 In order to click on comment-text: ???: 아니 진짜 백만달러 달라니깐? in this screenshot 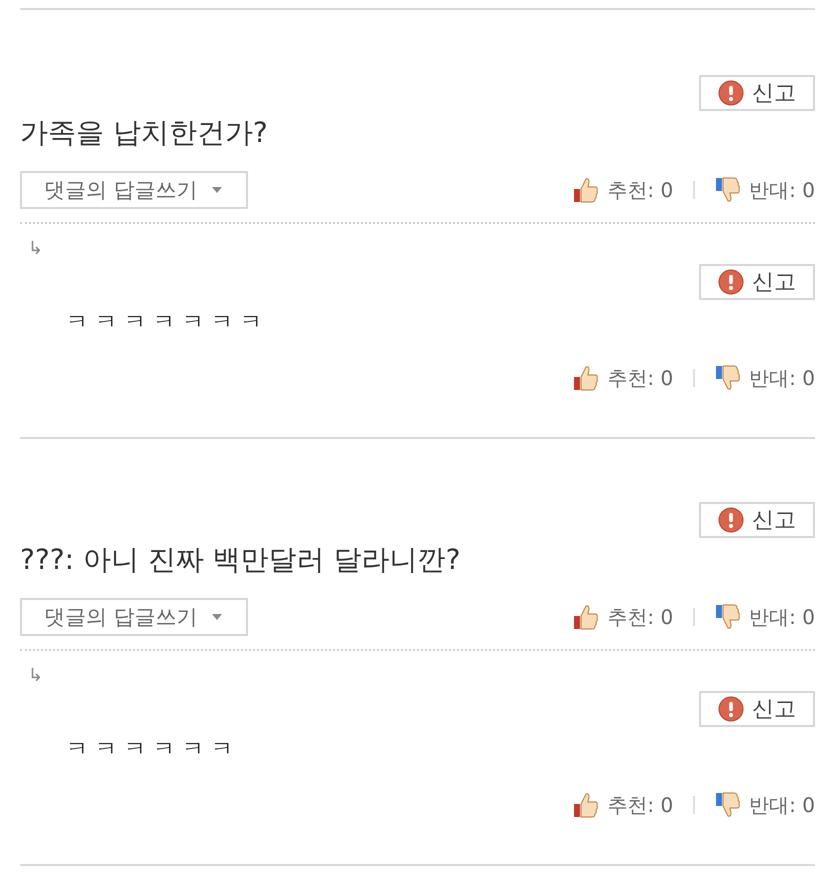, I will do `click(241, 560)`.